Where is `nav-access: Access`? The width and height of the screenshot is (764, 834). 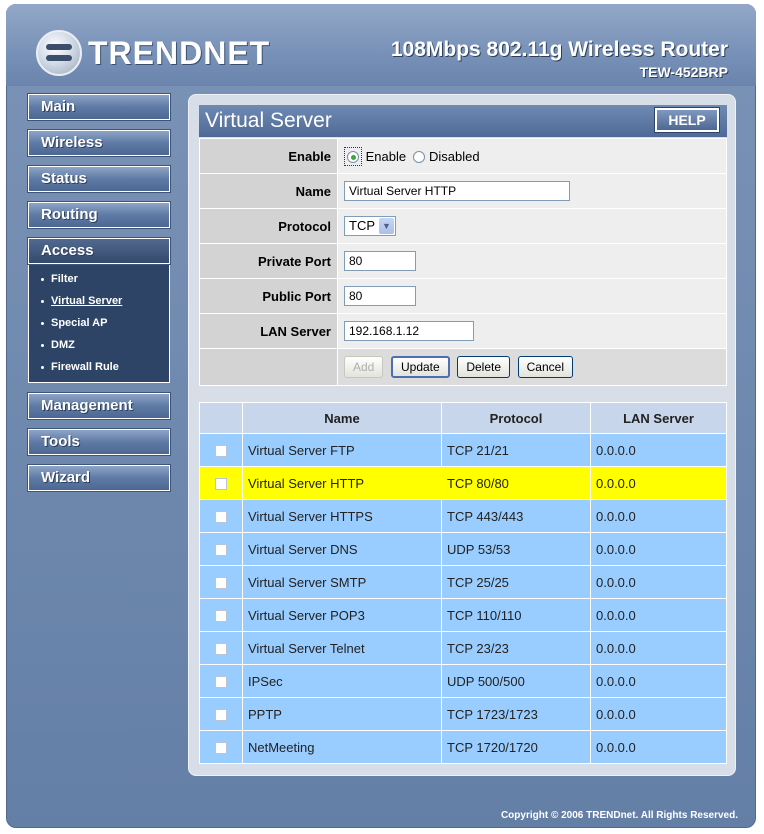
nav-access: Access is located at coordinates (99, 251).